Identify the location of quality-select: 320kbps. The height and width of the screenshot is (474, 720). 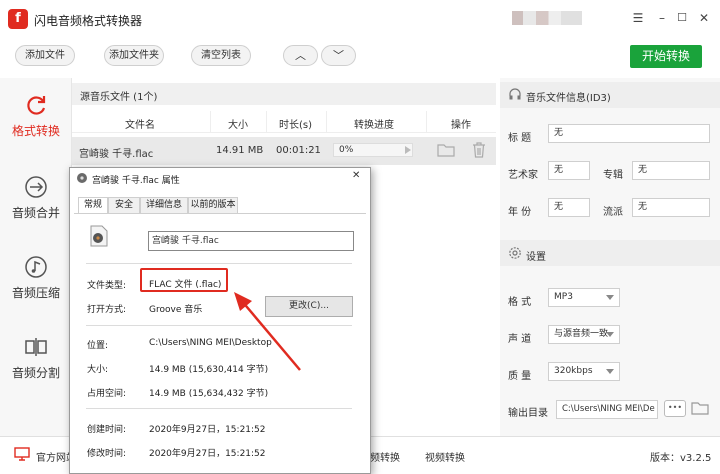
(584, 371).